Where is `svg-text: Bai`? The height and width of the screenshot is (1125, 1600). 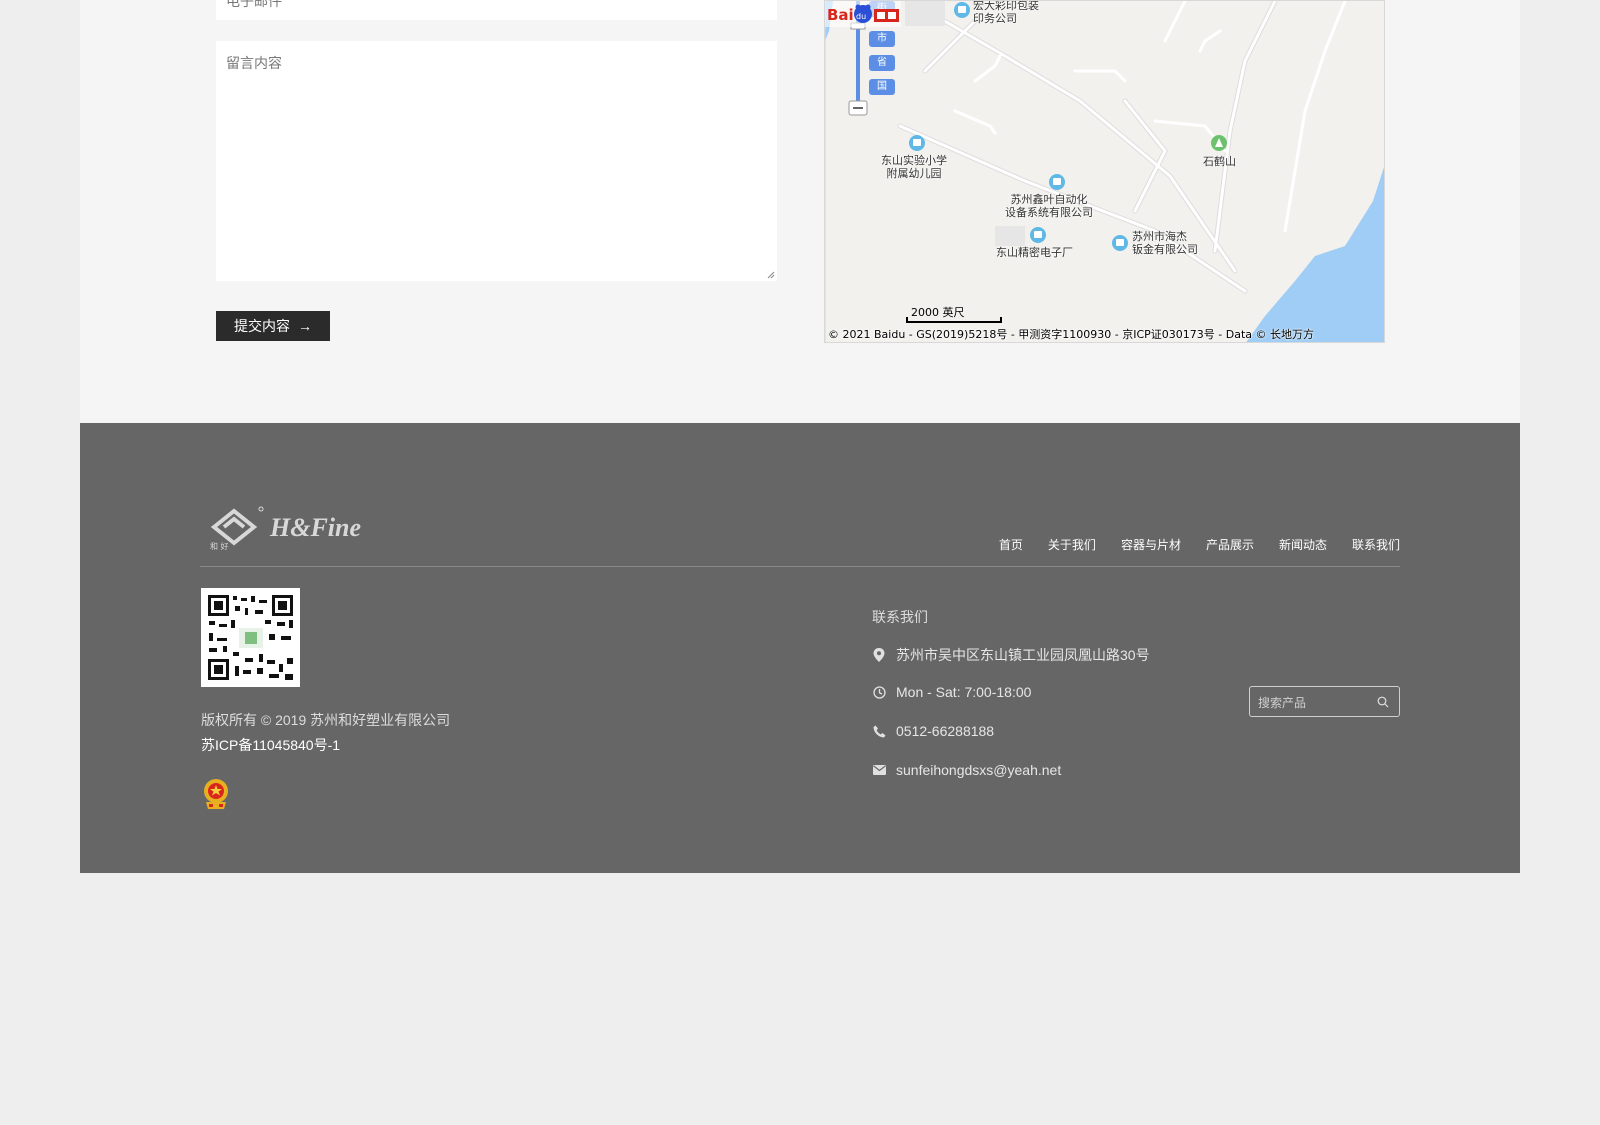
svg-text: Bai is located at coordinates (840, 15).